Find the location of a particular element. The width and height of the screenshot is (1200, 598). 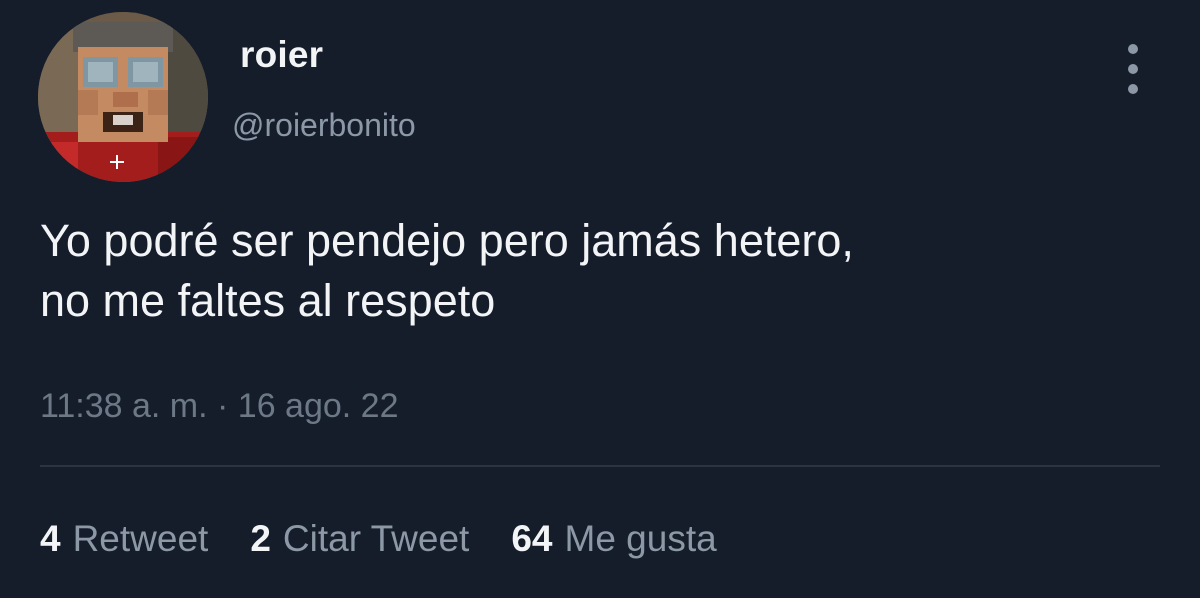

divider is located at coordinates (600, 466).